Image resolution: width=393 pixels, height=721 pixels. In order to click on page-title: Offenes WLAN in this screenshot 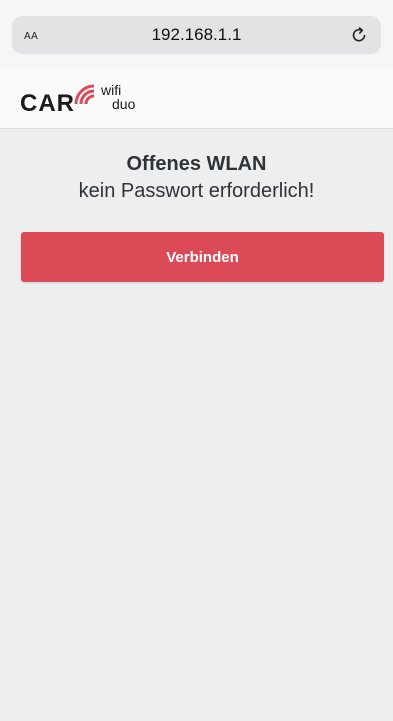, I will do `click(196, 164)`.